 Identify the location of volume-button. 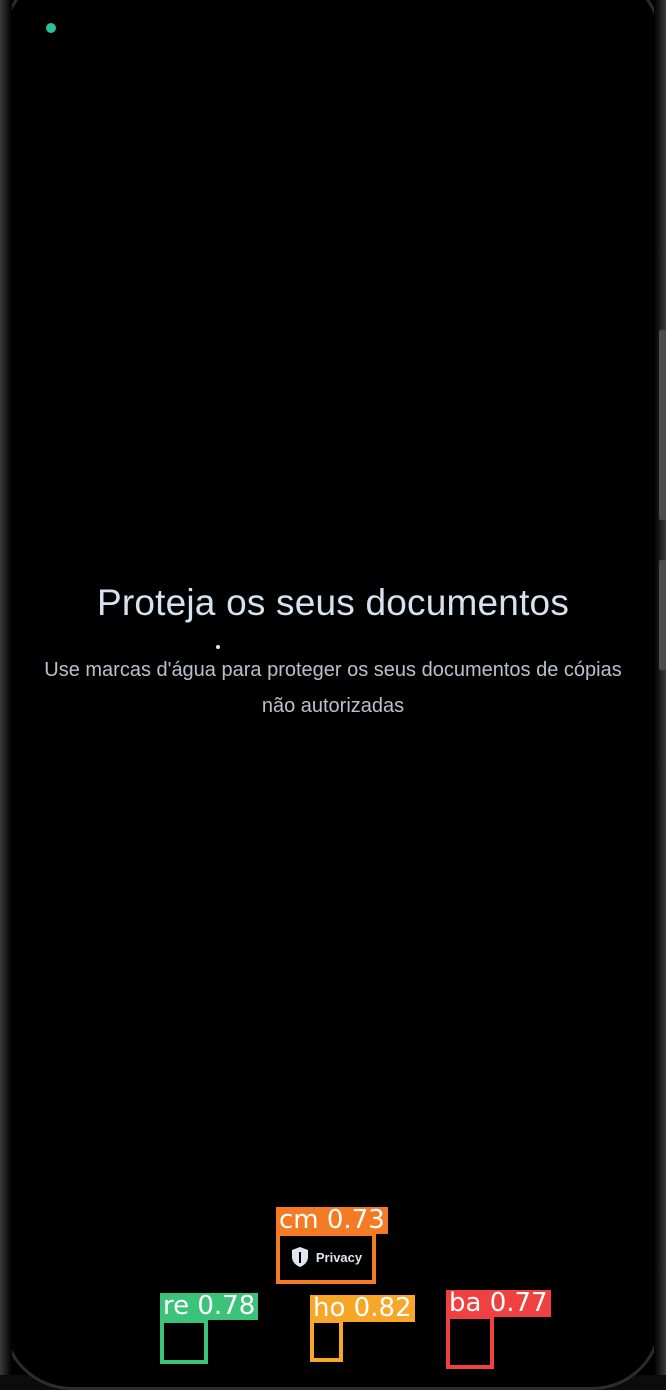
(662, 425).